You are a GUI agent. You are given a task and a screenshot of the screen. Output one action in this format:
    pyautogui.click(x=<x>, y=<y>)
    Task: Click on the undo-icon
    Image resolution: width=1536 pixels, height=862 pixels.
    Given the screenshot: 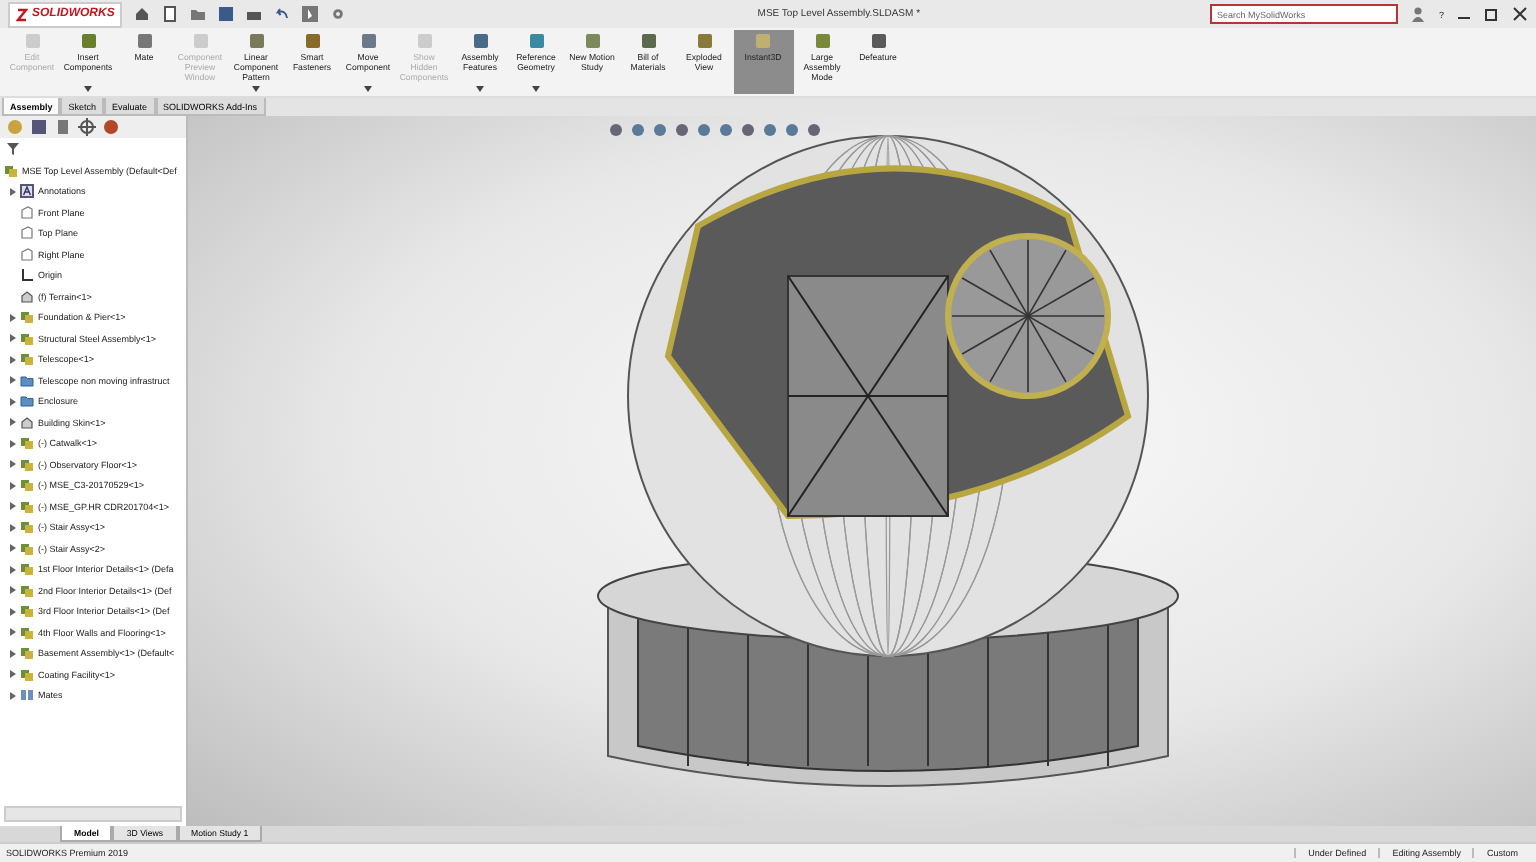 What is the action you would take?
    pyautogui.click(x=282, y=14)
    